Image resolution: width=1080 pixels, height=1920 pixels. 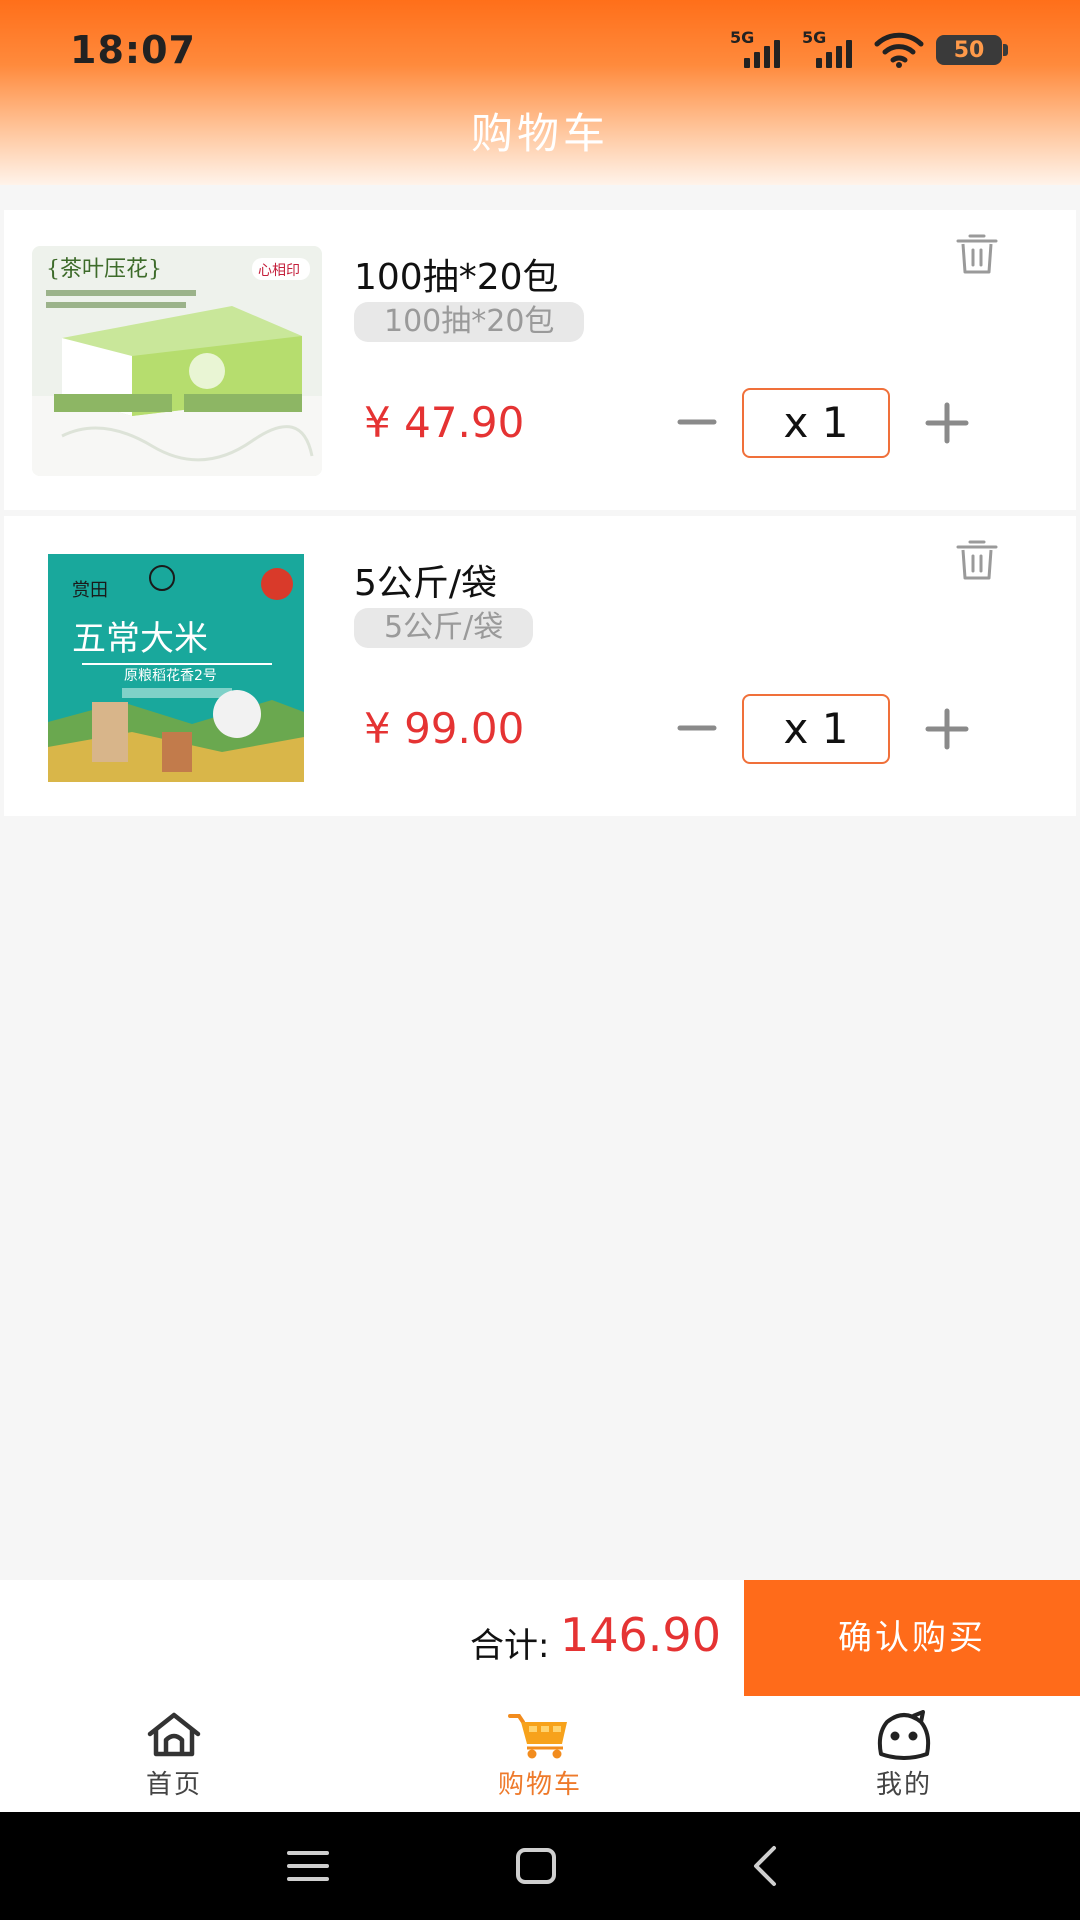 I want to click on home-square-icon, so click(x=536, y=1866).